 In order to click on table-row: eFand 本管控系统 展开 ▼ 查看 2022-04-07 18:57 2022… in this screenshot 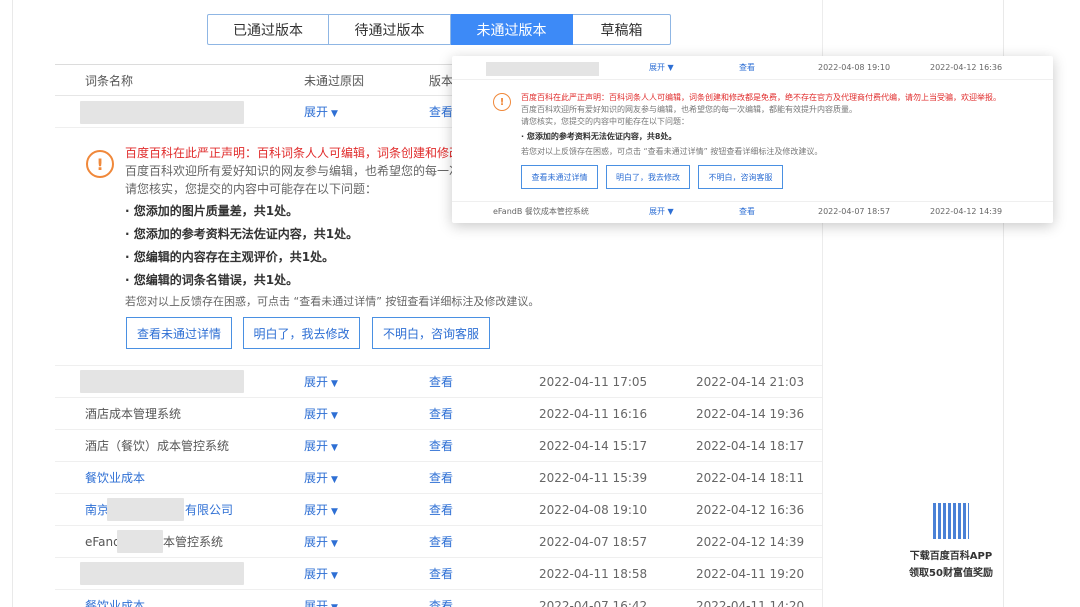, I will do `click(438, 542)`.